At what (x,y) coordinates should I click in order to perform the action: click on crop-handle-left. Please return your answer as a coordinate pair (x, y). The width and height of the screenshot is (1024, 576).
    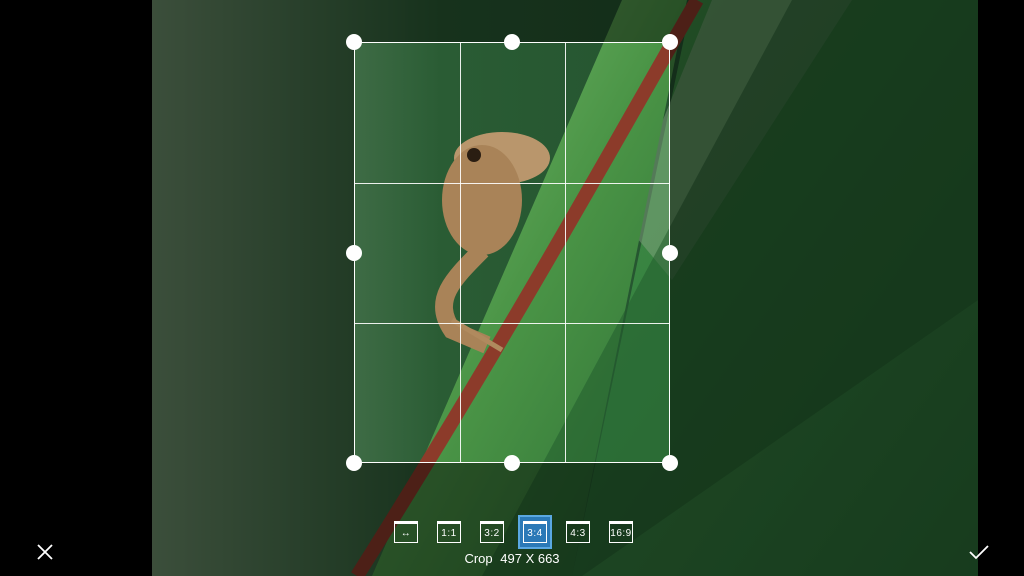
    Looking at the image, I should click on (354, 253).